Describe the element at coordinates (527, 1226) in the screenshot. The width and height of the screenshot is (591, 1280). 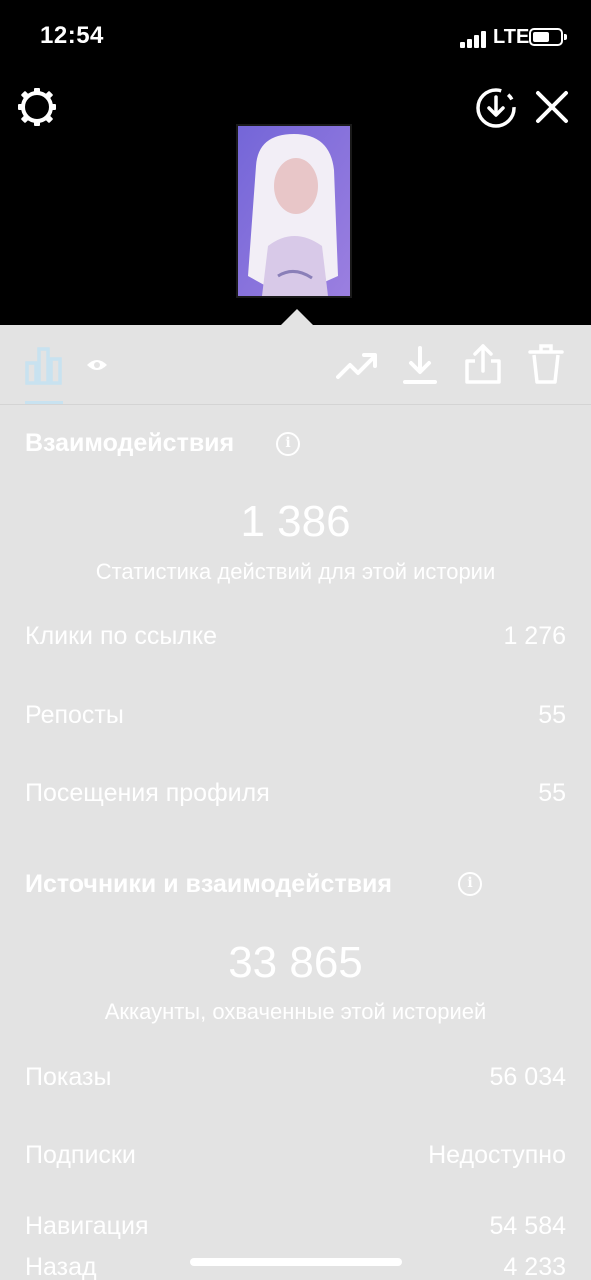
I see `metric-value: 54 584` at that location.